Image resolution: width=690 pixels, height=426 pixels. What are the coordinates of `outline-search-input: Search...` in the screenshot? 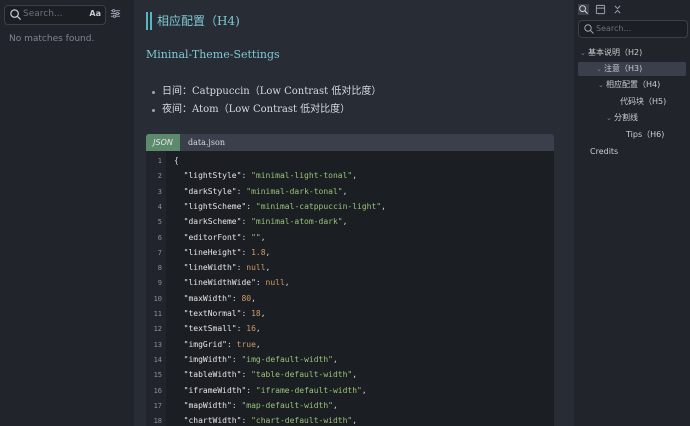 It's located at (633, 29).